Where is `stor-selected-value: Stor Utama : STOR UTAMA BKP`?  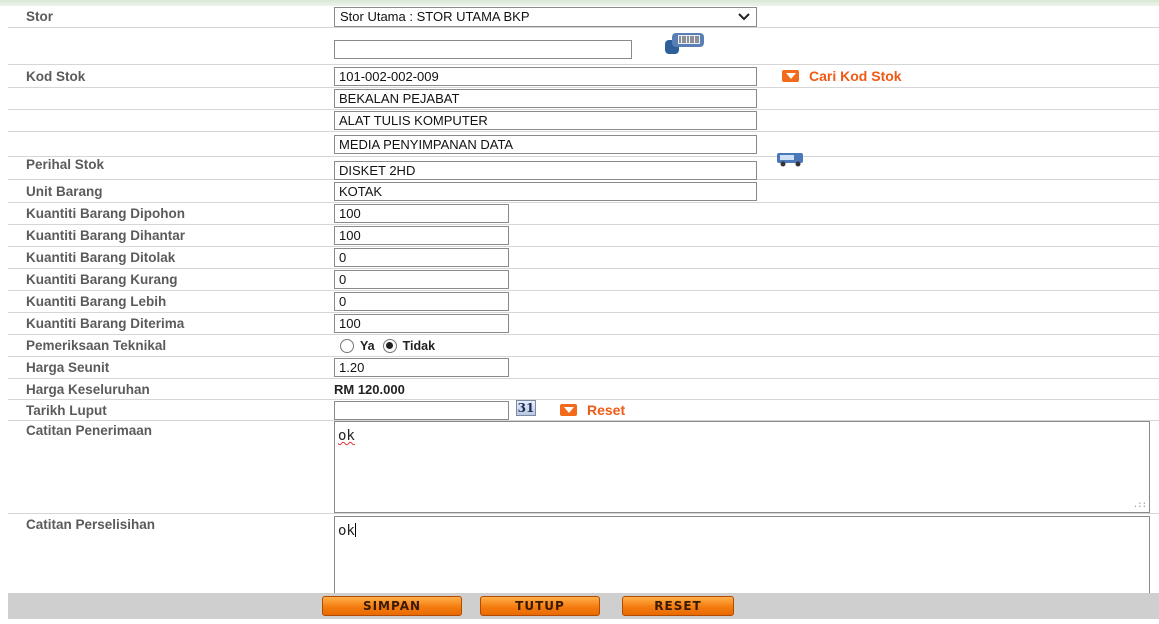
stor-selected-value: Stor Utama : STOR UTAMA BKP is located at coordinates (435, 16).